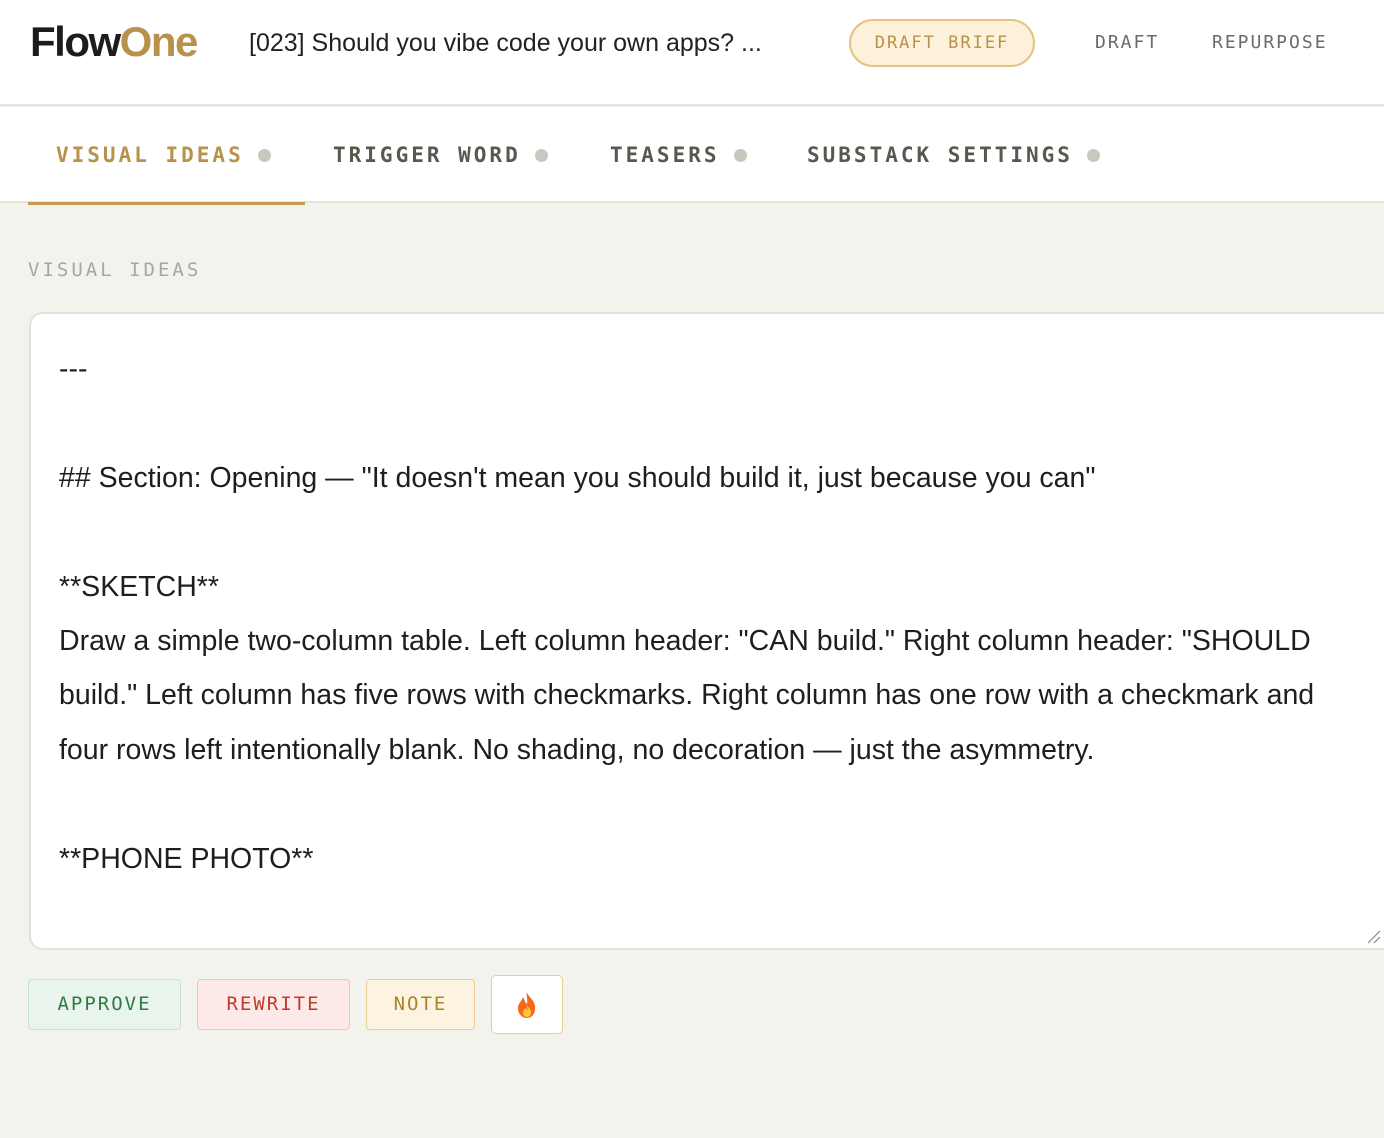 This screenshot has width=1384, height=1138. I want to click on tab-substack-settings: SUBSTACK SETTINGS, so click(953, 155).